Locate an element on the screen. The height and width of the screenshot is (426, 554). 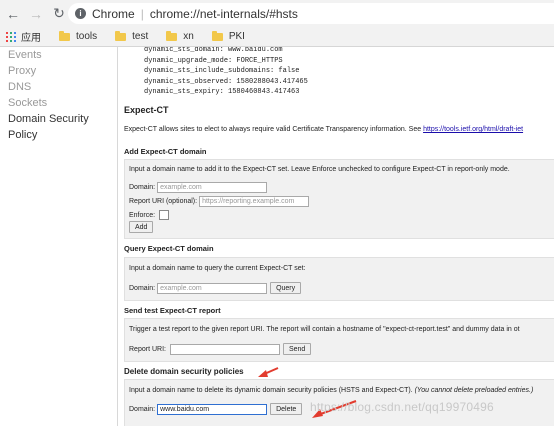
sidebar-item-domain-security-policy: Domain Security Policy is located at coordinates (58, 126).